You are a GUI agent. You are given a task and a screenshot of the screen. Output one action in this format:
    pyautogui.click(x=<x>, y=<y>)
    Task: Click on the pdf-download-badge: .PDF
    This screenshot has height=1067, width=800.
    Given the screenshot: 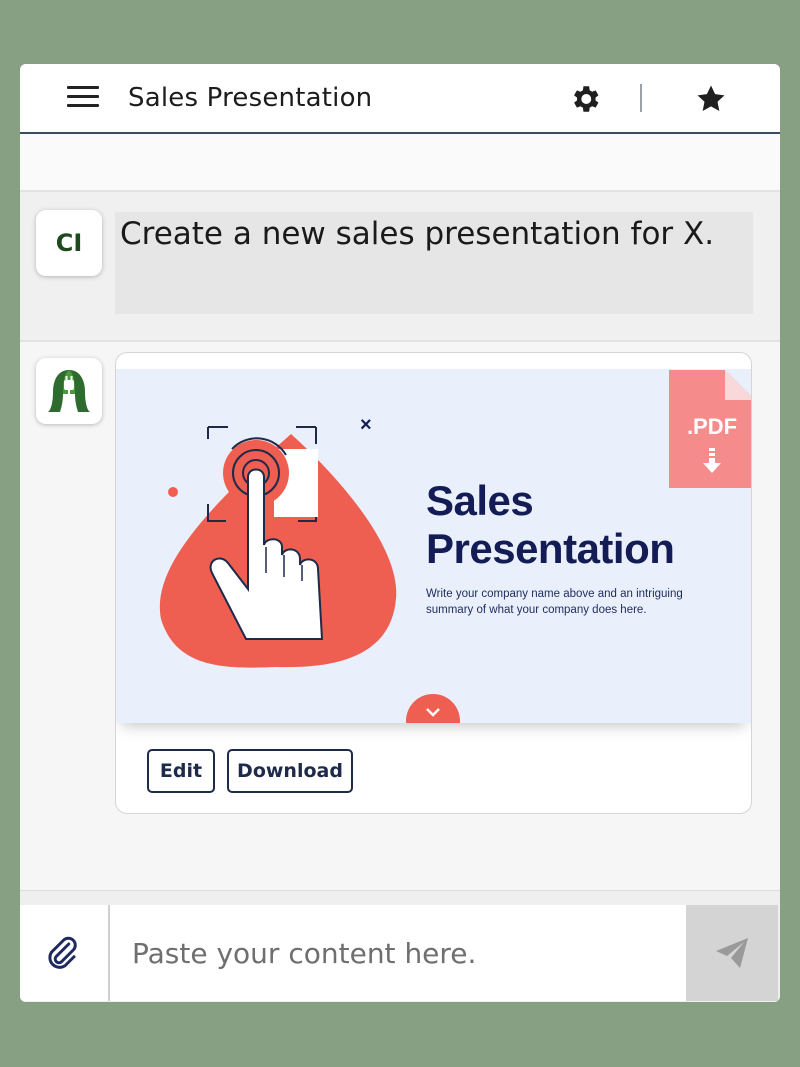 What is the action you would take?
    pyautogui.click(x=710, y=429)
    